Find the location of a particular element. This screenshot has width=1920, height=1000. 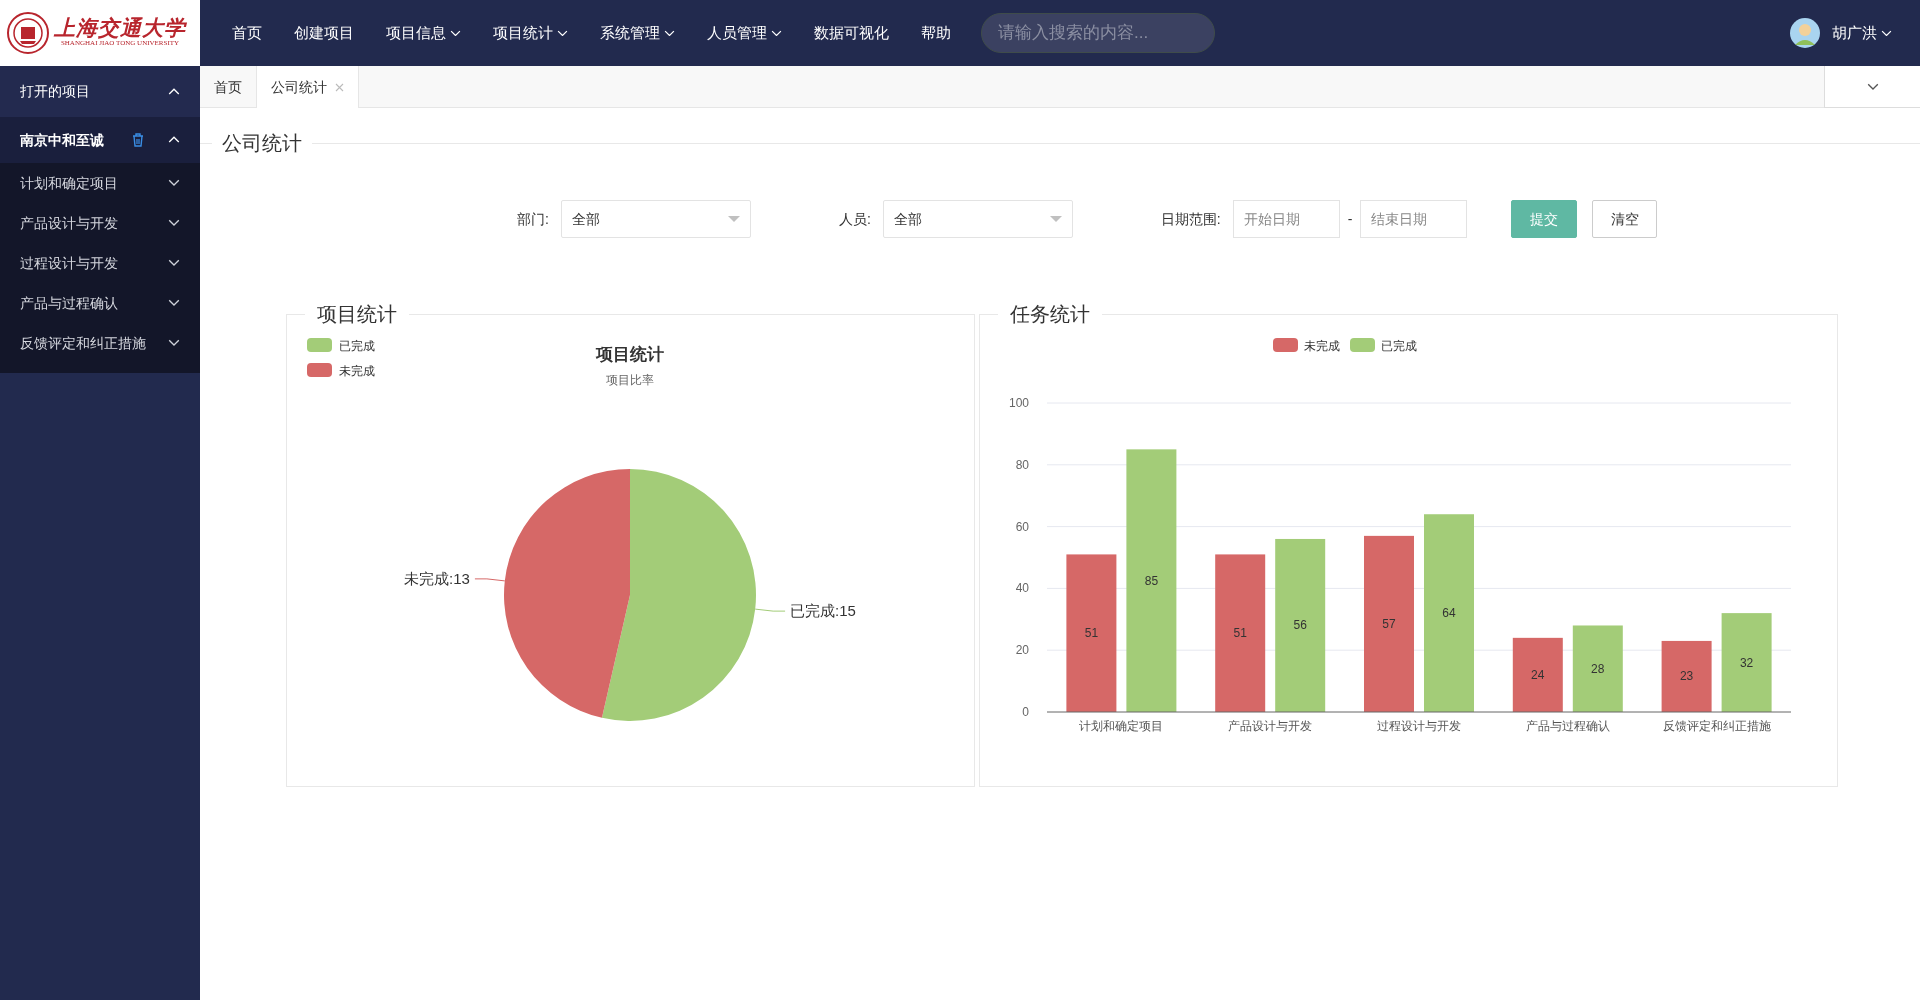

clear-button: 清空 is located at coordinates (1625, 219).